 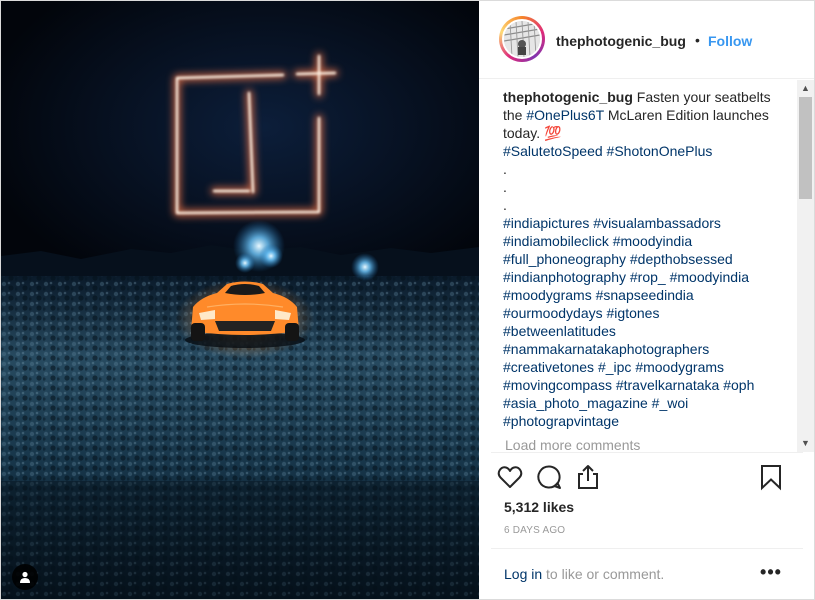 I want to click on hashtag-link: #SalutetoSpeed, so click(x=553, y=151).